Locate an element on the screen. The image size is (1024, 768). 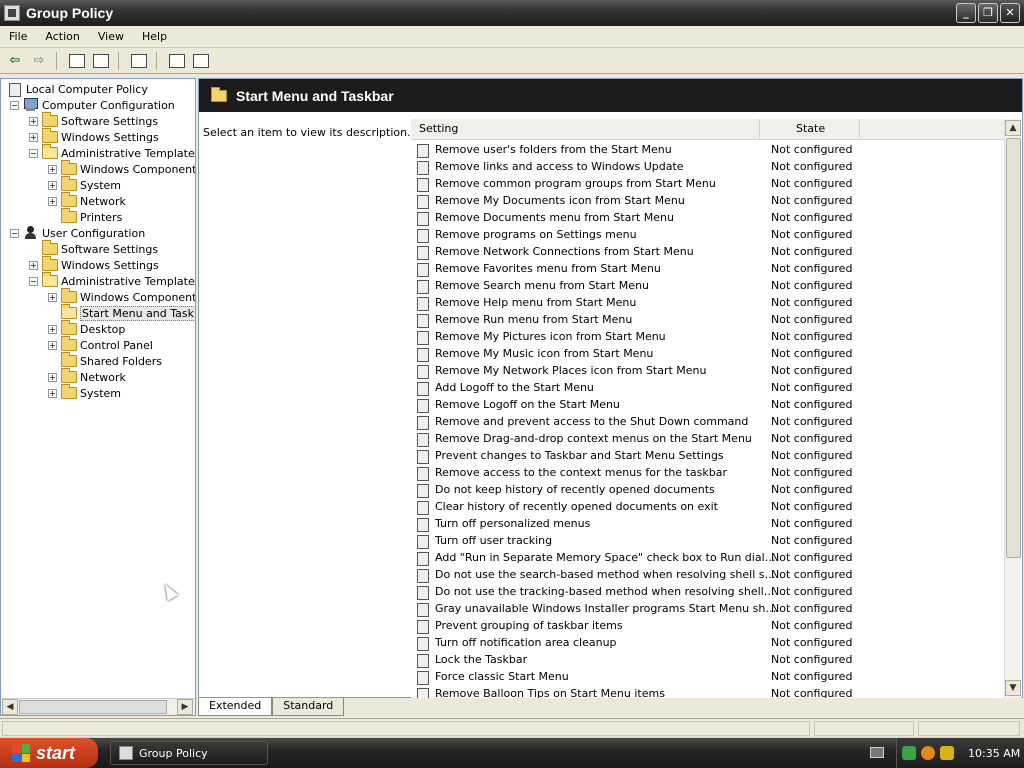
export-list-icon is located at coordinates (139, 61).